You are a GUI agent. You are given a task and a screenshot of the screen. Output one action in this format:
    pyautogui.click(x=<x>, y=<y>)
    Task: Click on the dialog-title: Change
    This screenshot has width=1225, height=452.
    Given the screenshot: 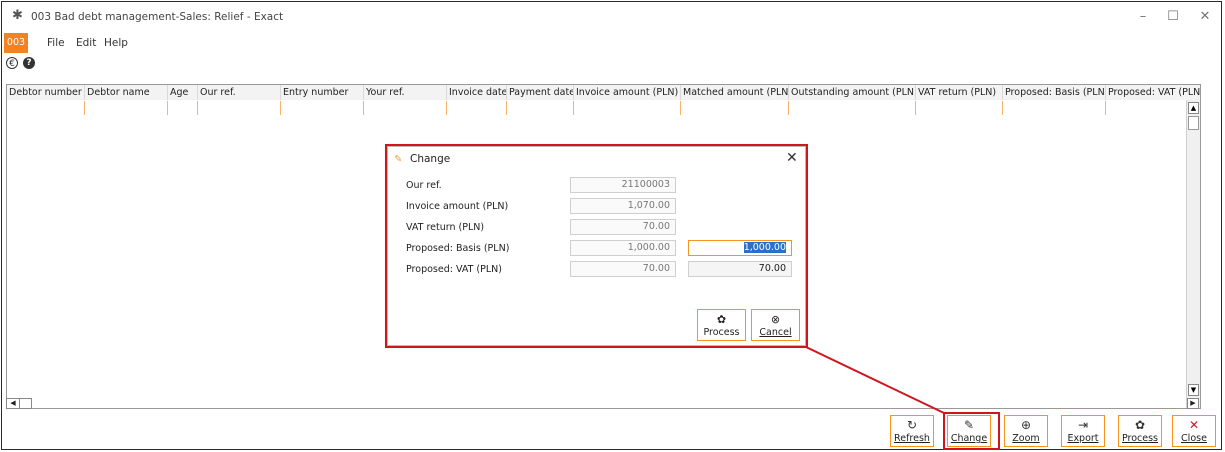 What is the action you would take?
    pyautogui.click(x=430, y=159)
    